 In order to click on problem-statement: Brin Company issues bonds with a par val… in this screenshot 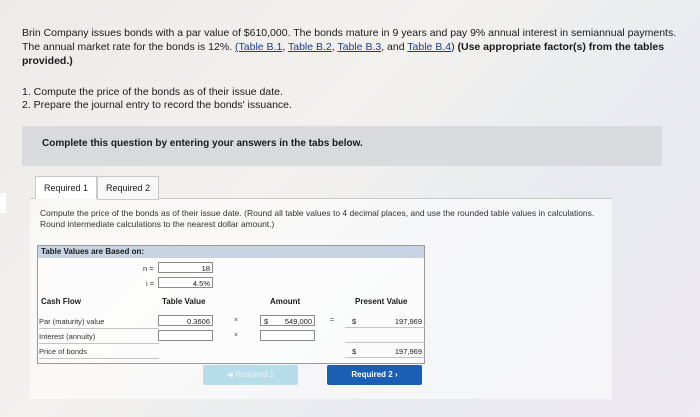, I will do `click(349, 47)`.